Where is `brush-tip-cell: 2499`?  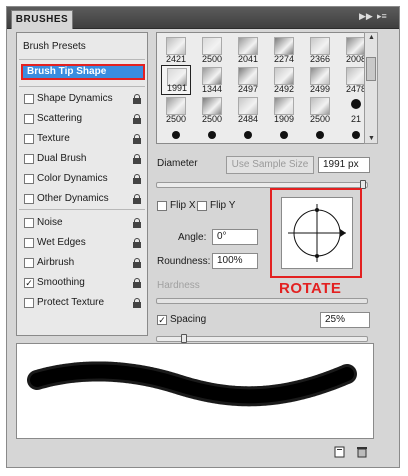
brush-tip-cell: 2499 is located at coordinates (320, 80).